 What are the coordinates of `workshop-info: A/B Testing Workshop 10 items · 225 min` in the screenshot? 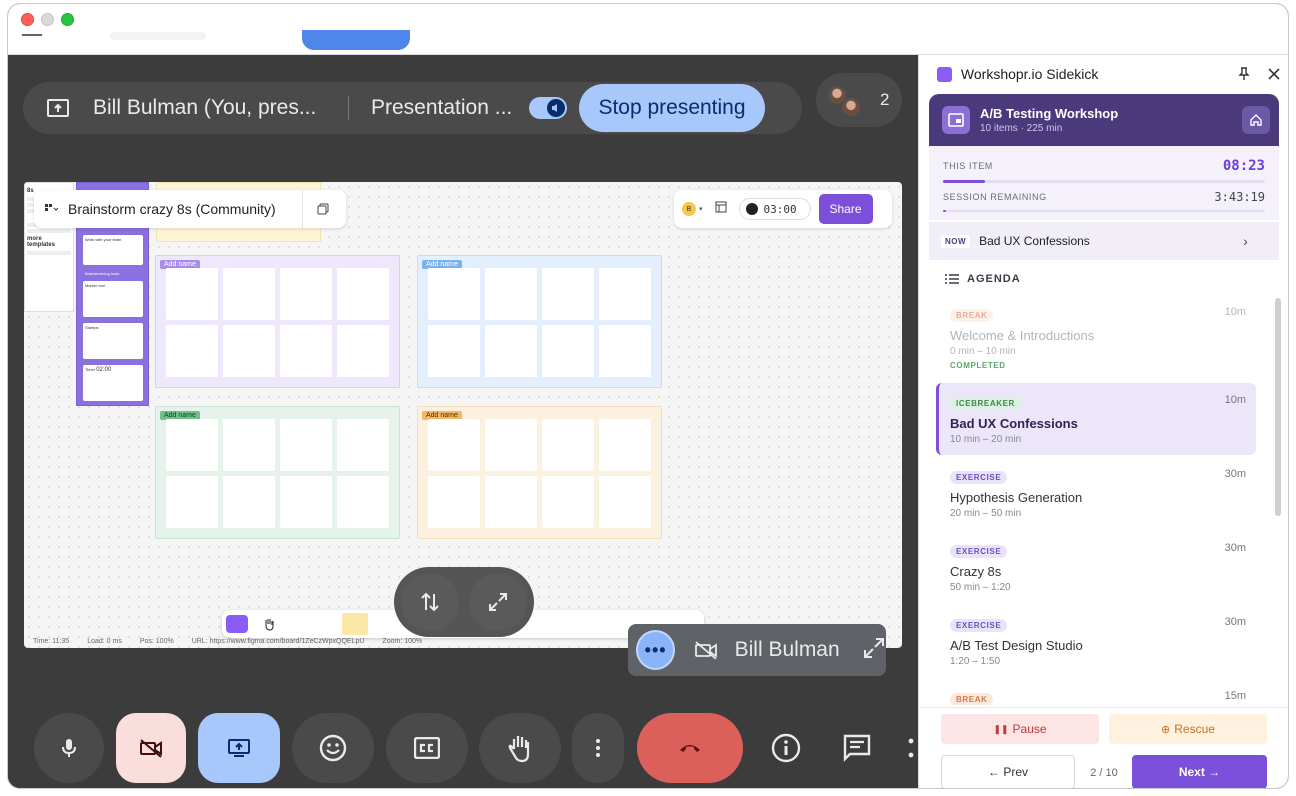 It's located at (1111, 120).